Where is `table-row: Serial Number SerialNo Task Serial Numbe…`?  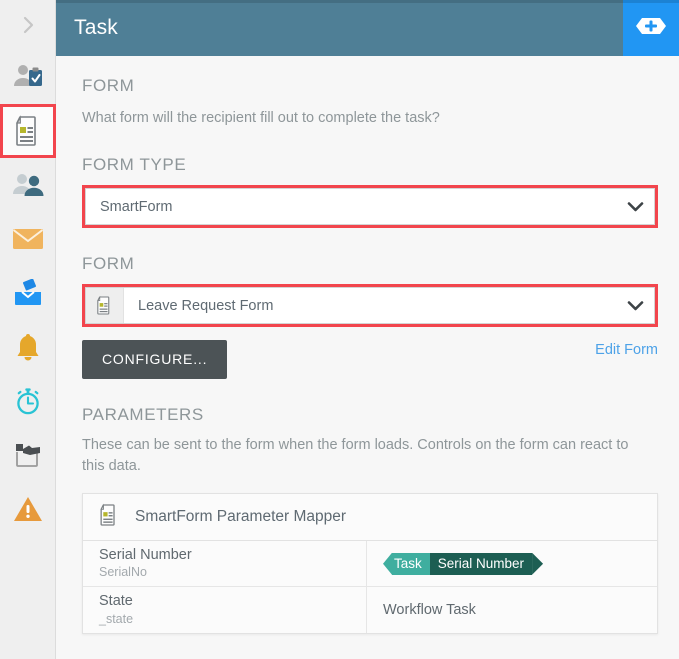
table-row: Serial Number SerialNo Task Serial Numbe… is located at coordinates (370, 564).